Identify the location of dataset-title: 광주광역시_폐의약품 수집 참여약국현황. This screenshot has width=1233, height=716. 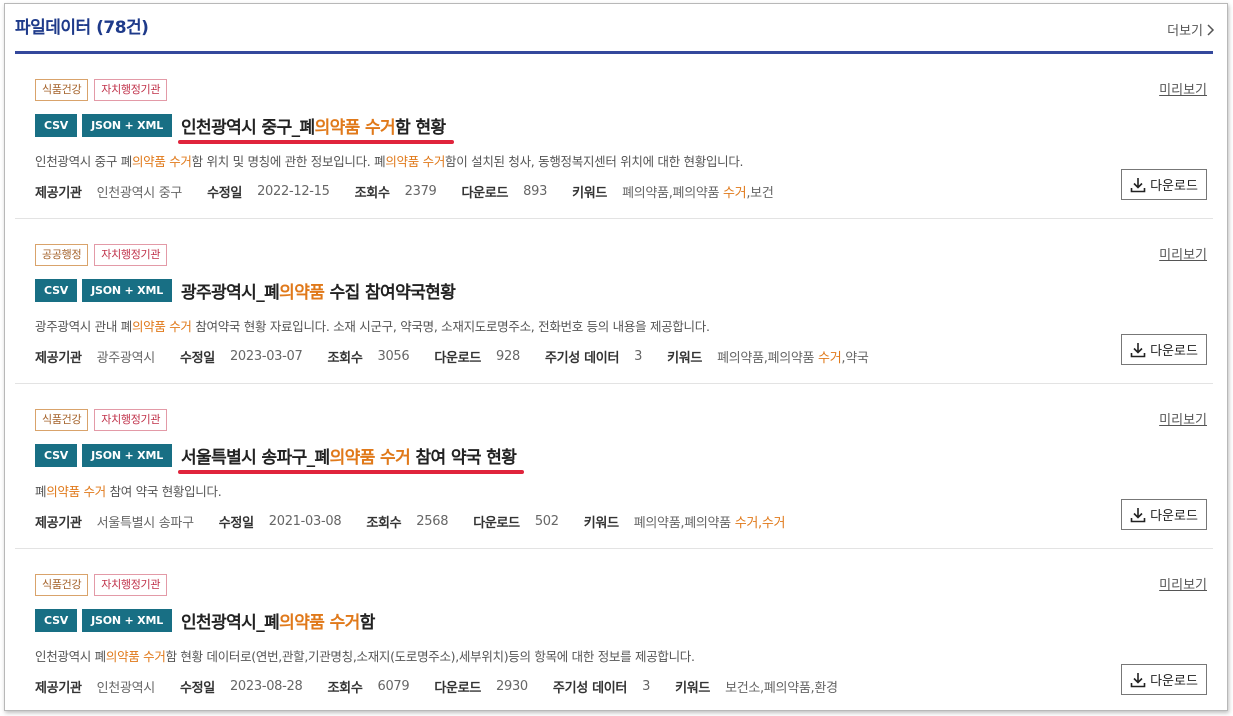
(318, 290).